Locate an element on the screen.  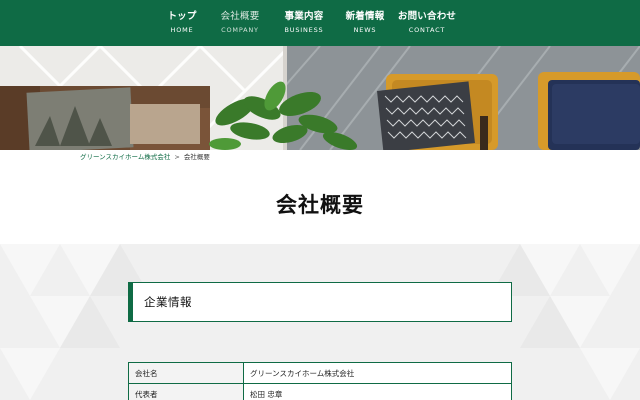
nav-item-home: トップ HOME is located at coordinates (182, 23).